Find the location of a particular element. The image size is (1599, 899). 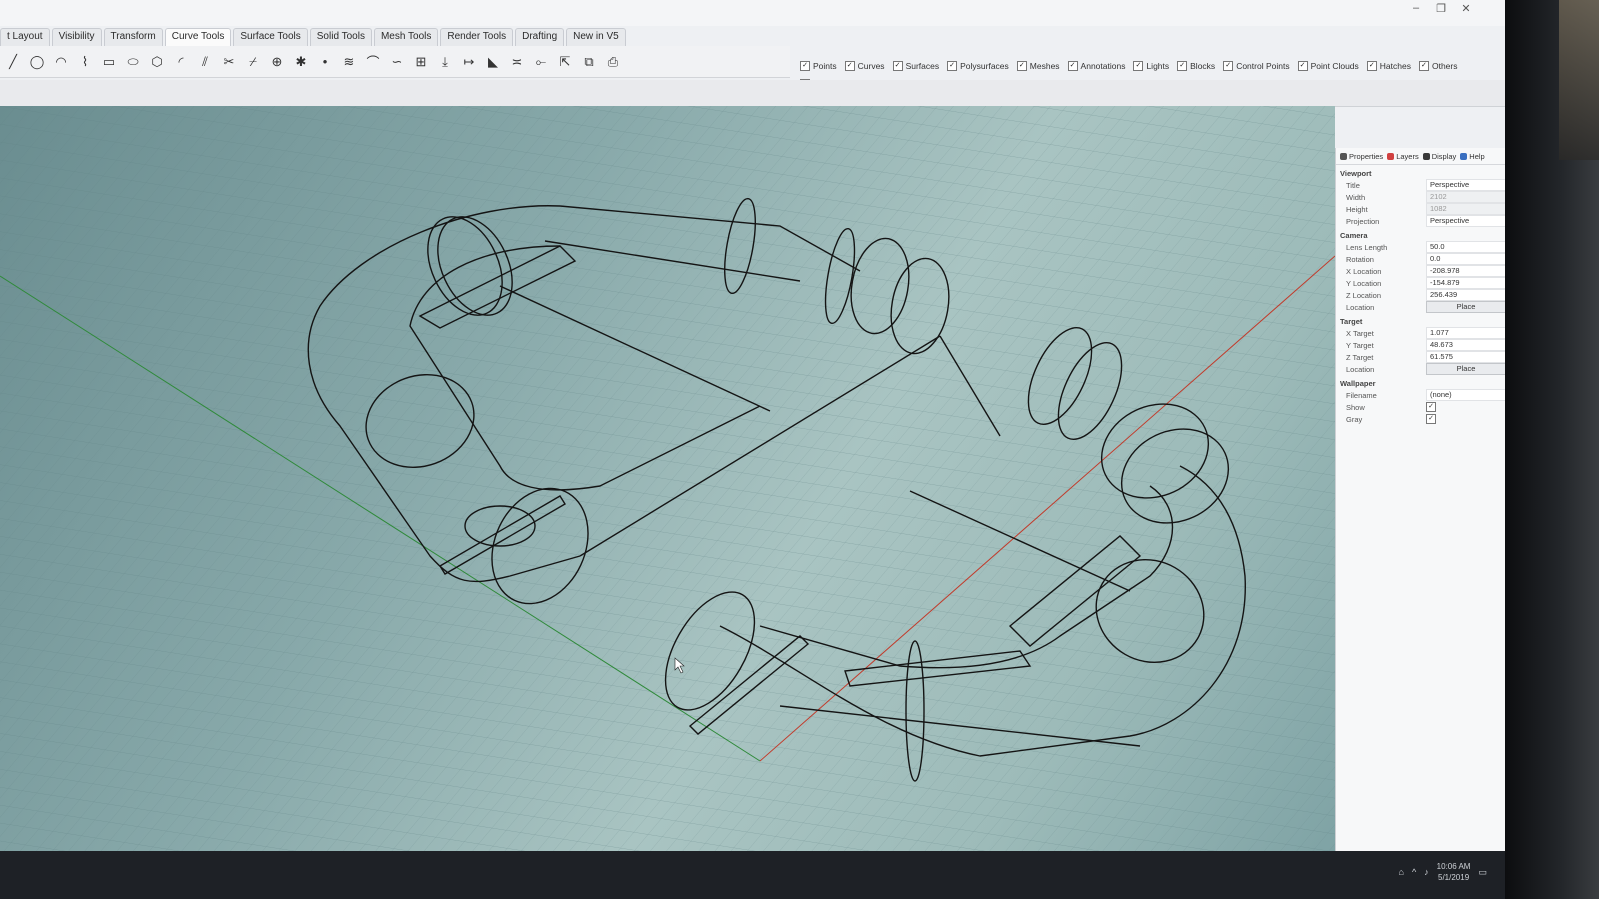

curve-boolean-icon: ⊞ is located at coordinates (421, 62).